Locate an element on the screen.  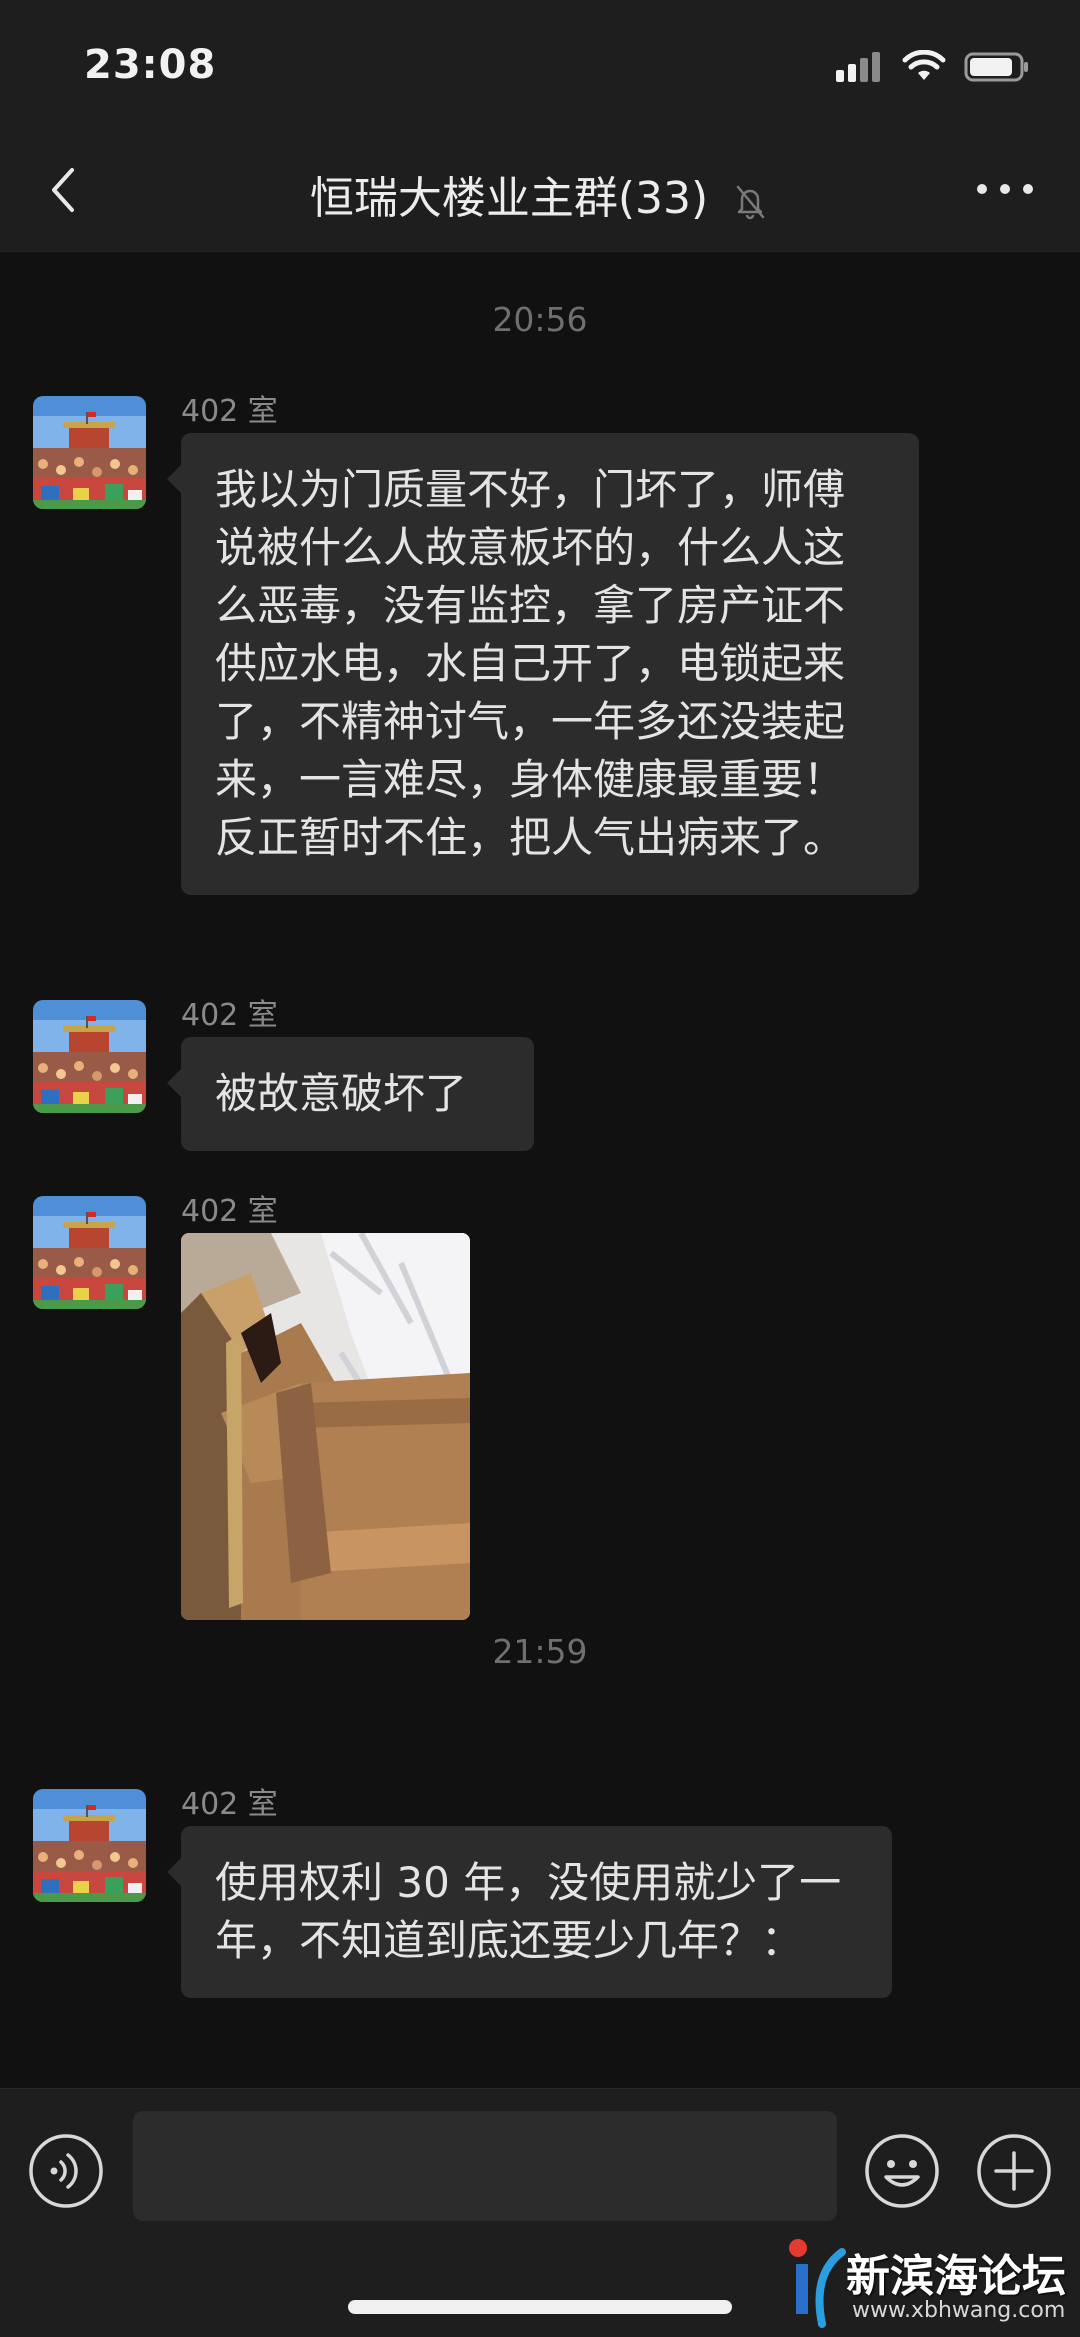
watermark-url: www.xbhwang.com is located at coordinates (959, 2310).